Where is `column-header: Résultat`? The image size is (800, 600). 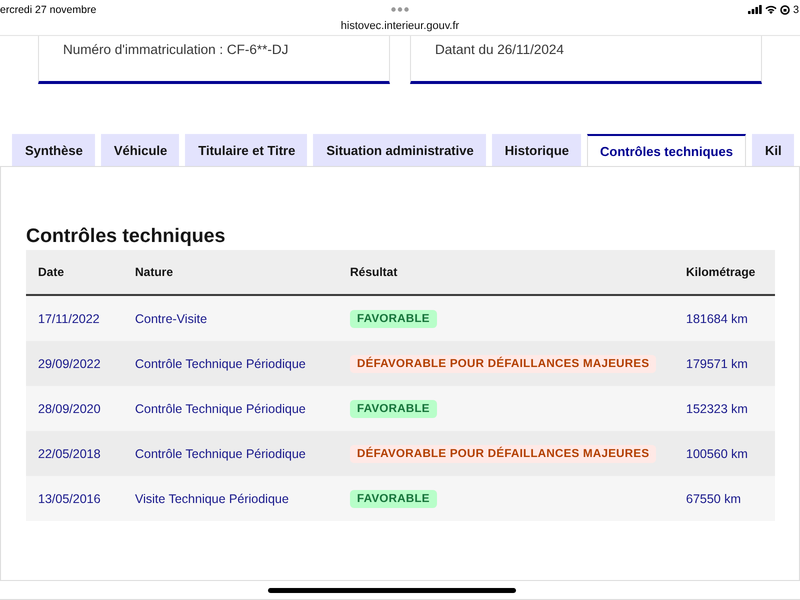 column-header: Résultat is located at coordinates (374, 272).